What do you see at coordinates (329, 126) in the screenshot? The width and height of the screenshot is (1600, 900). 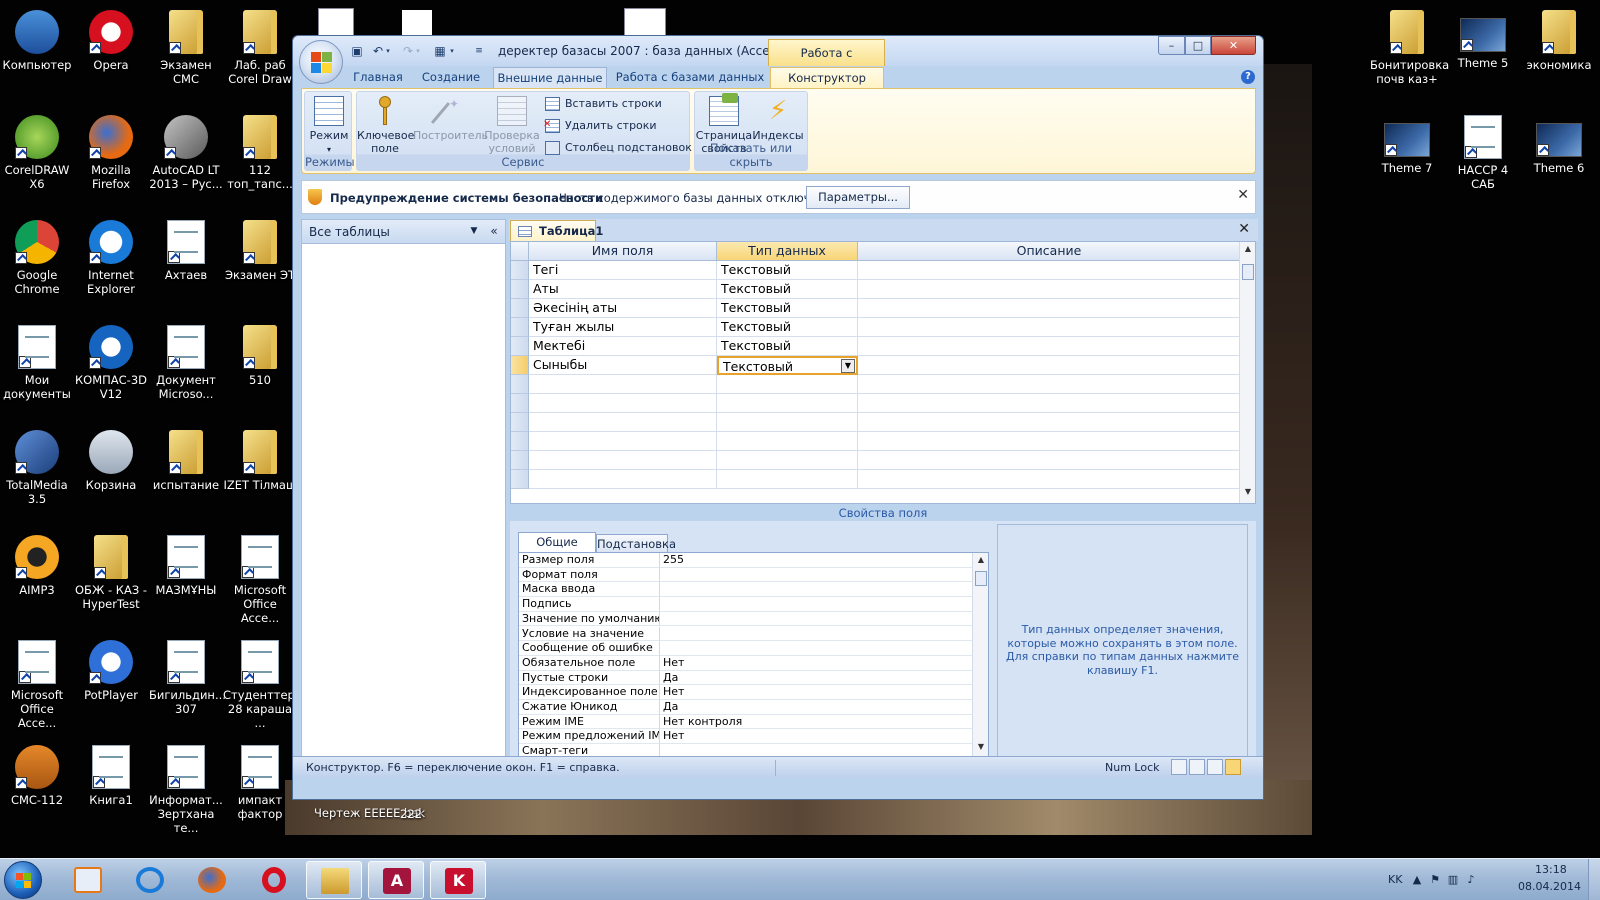 I see `mode-button: Режим ▾` at bounding box center [329, 126].